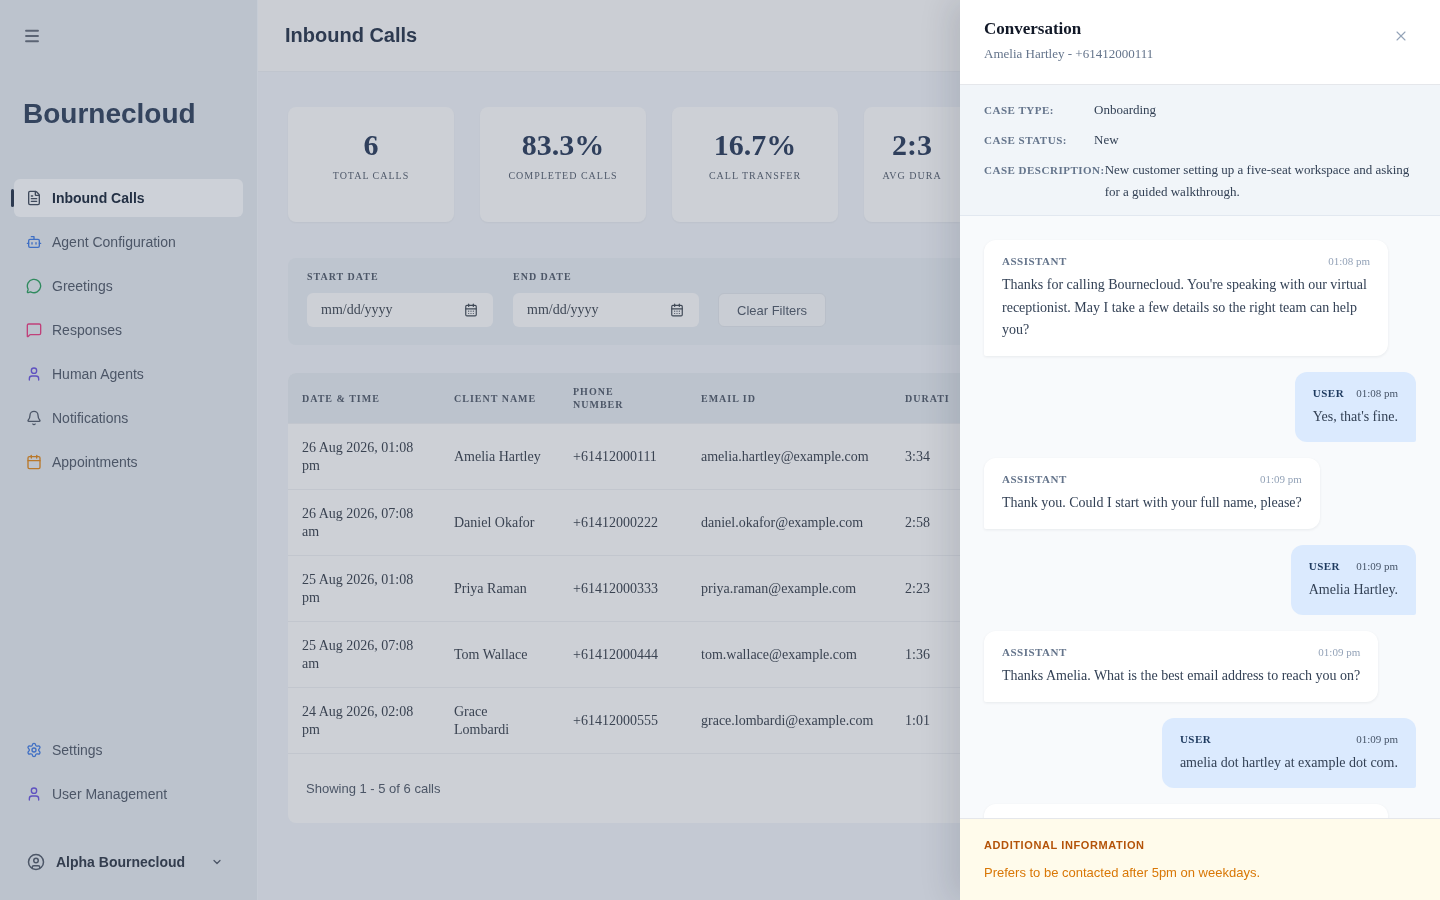 Image resolution: width=1440 pixels, height=900 pixels. What do you see at coordinates (1288, 762) in the screenshot?
I see `message-text: amelia dot hartley at example dot com.` at bounding box center [1288, 762].